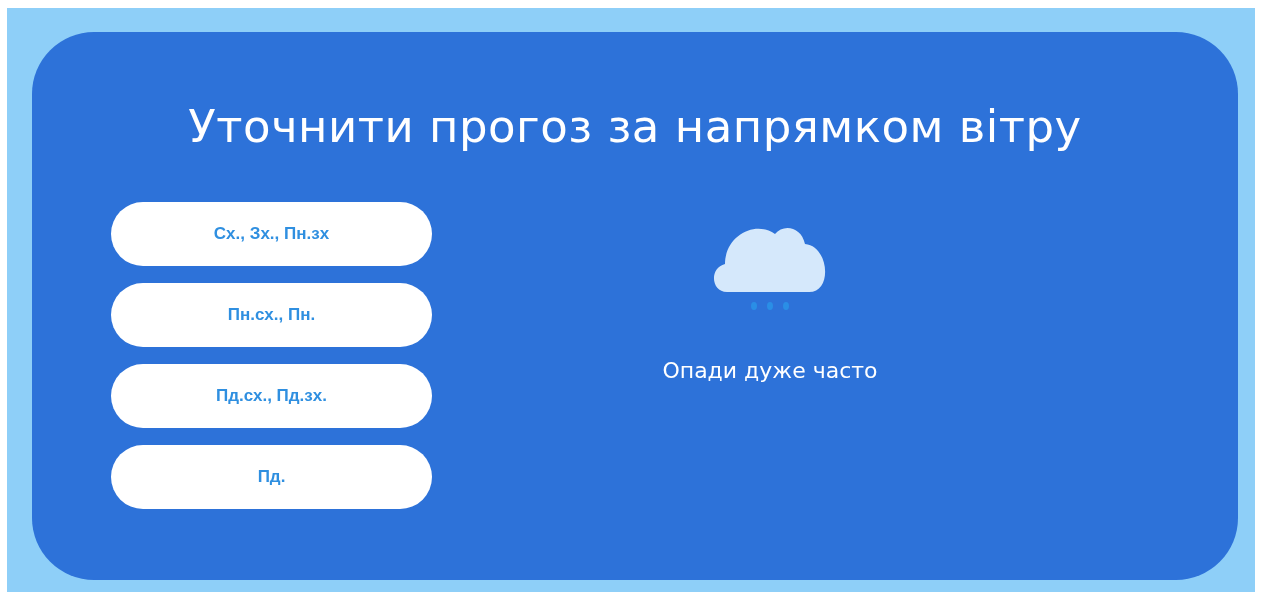 Image resolution: width=1261 pixels, height=594 pixels. I want to click on wind-direction-button: Сх., Зх., Пн.зх, so click(271, 233).